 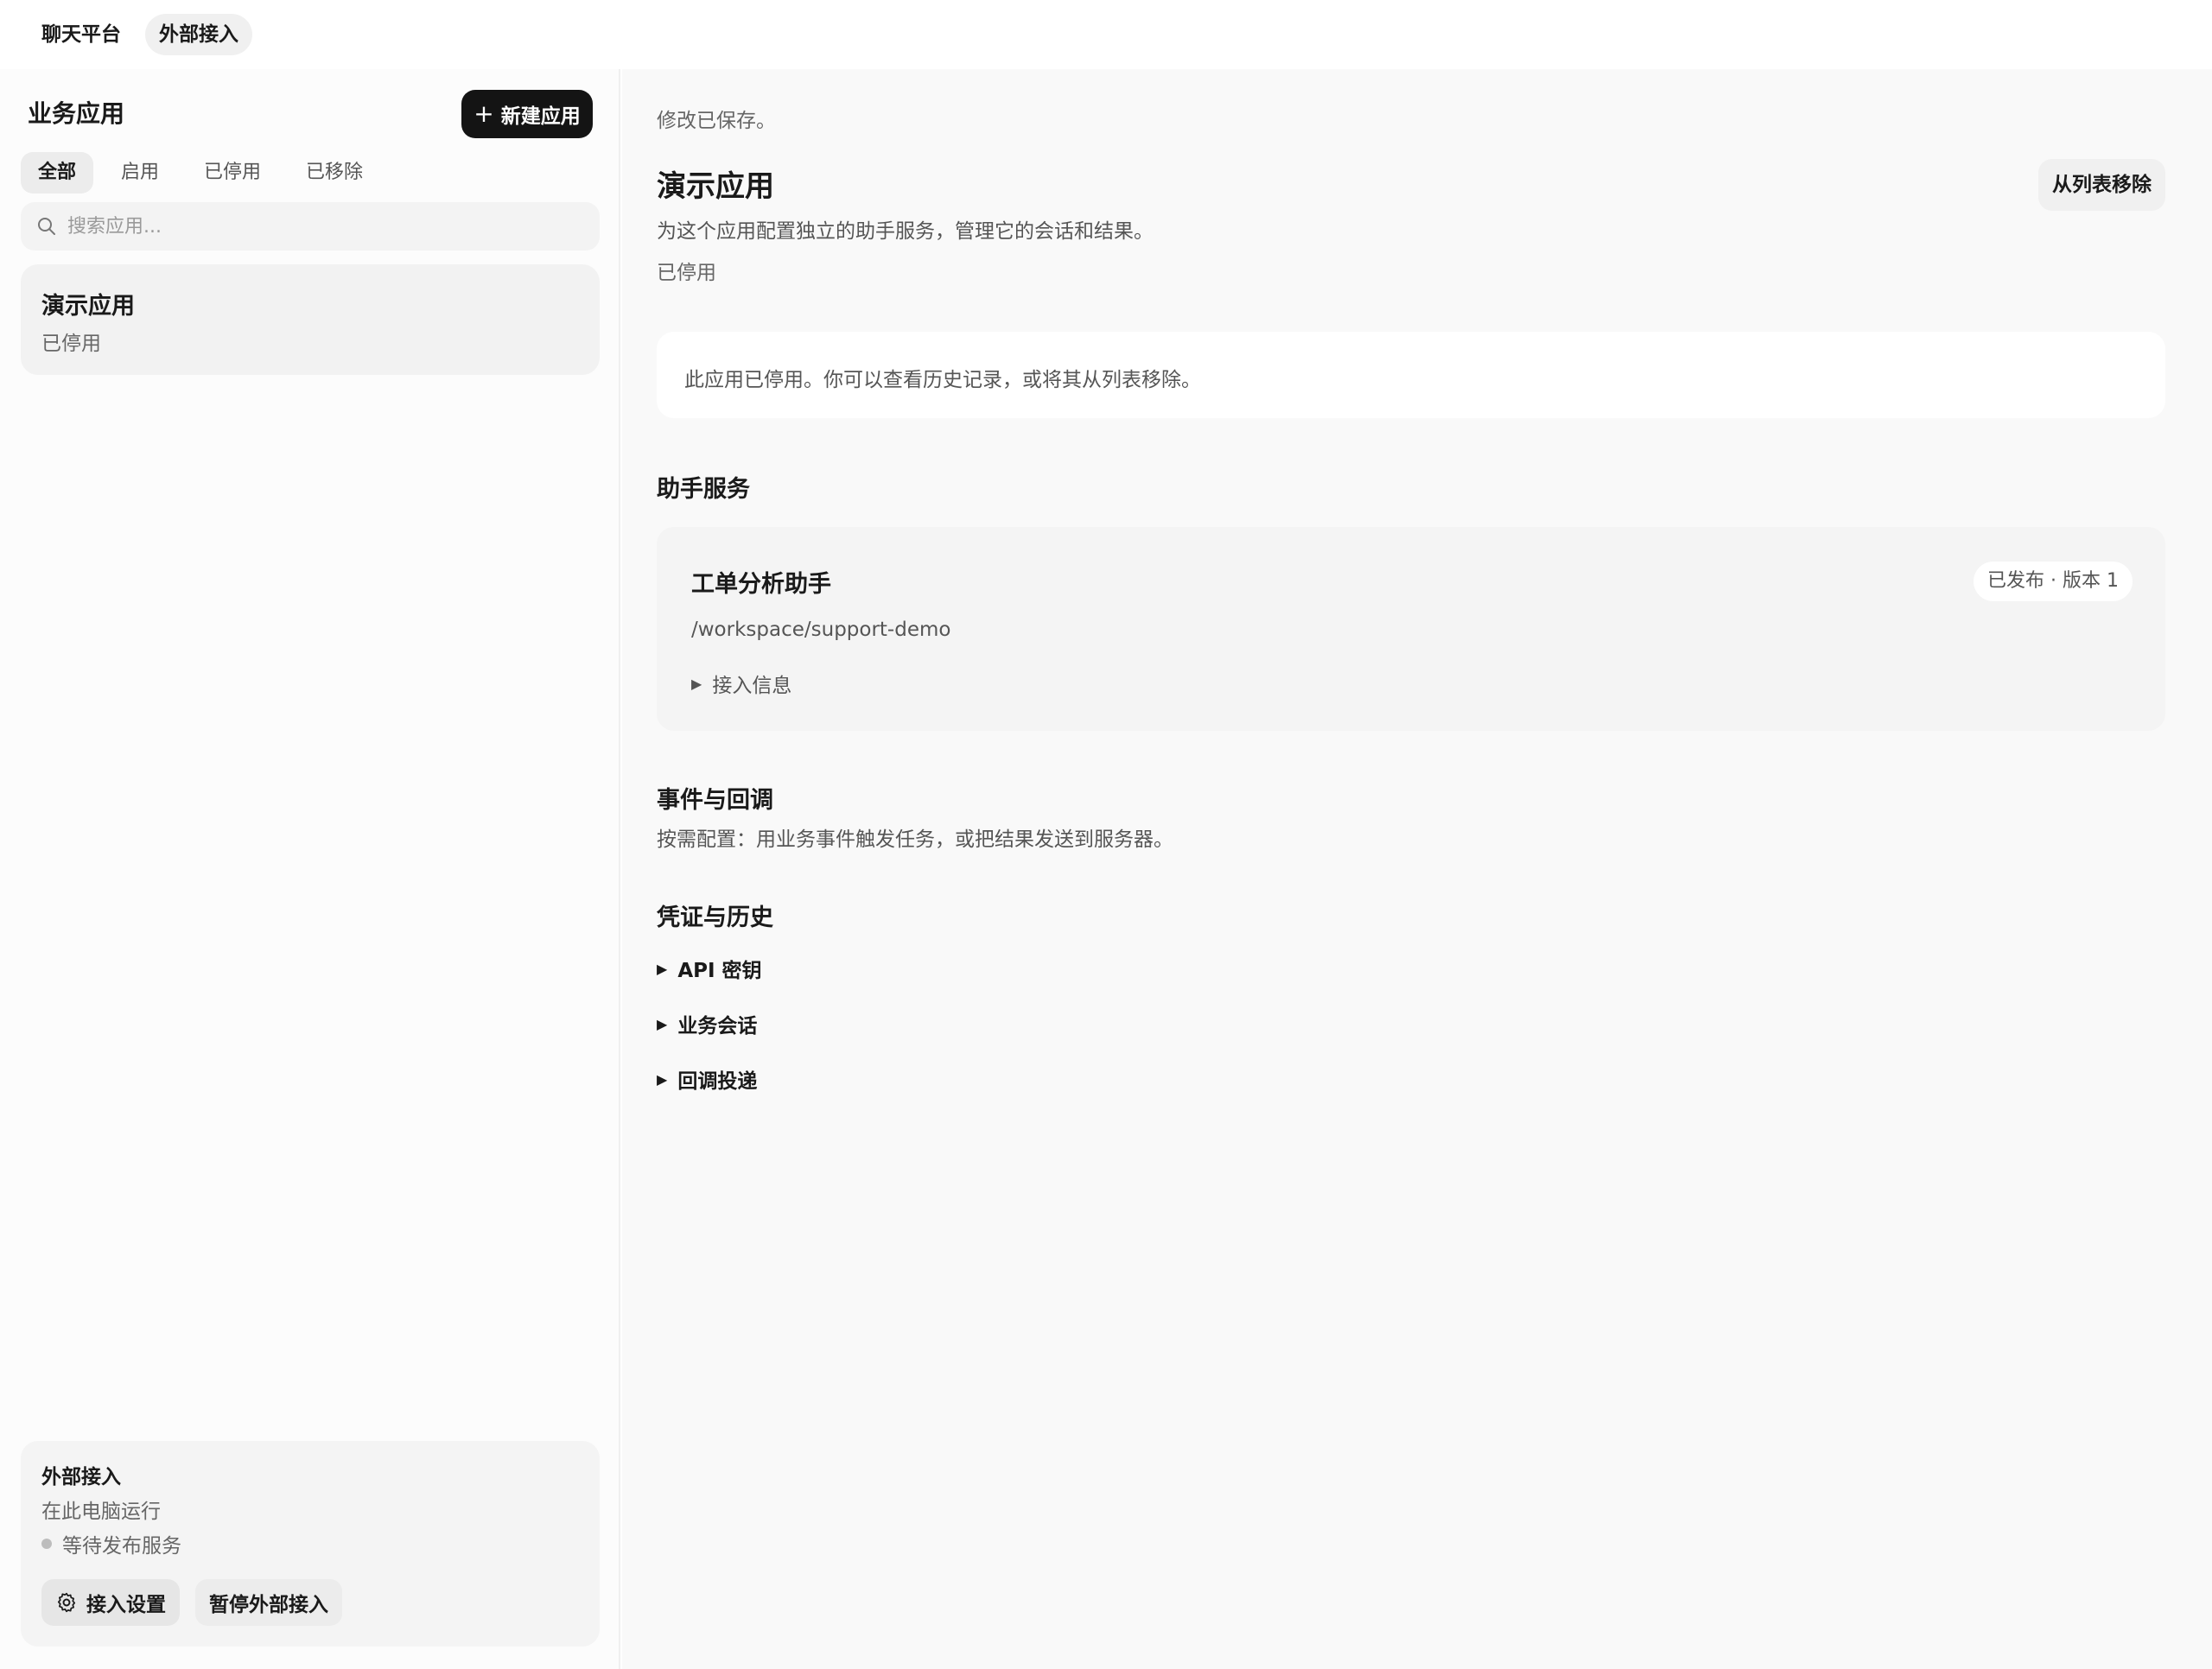 What do you see at coordinates (719, 971) in the screenshot?
I see `api-keys-label: API 密钥` at bounding box center [719, 971].